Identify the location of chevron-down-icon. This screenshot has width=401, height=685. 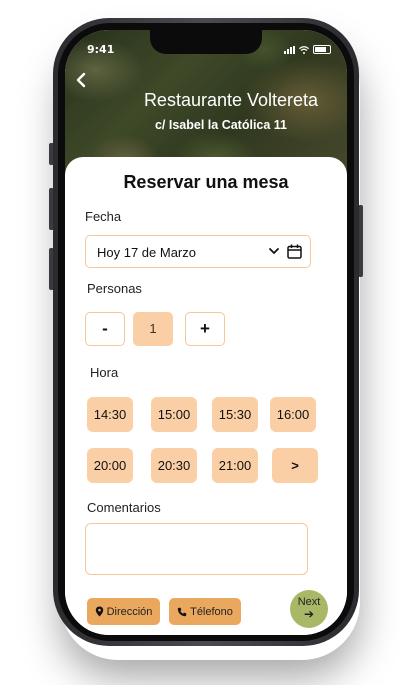
(274, 251).